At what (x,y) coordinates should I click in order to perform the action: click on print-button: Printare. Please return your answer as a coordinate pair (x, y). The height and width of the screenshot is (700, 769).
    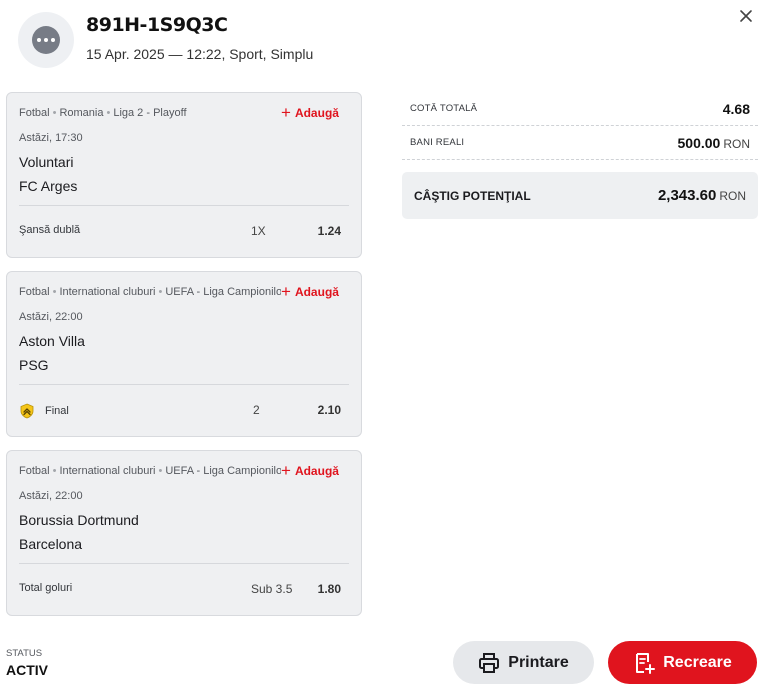
    Looking at the image, I should click on (523, 662).